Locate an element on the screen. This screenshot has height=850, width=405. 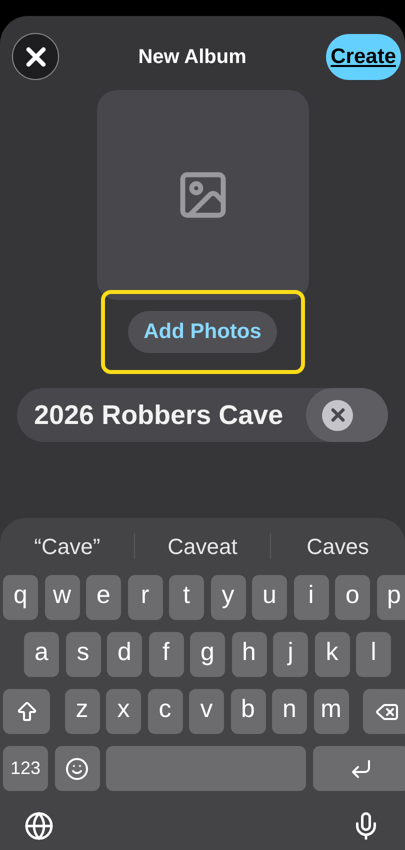
smiley-icon is located at coordinates (77, 768).